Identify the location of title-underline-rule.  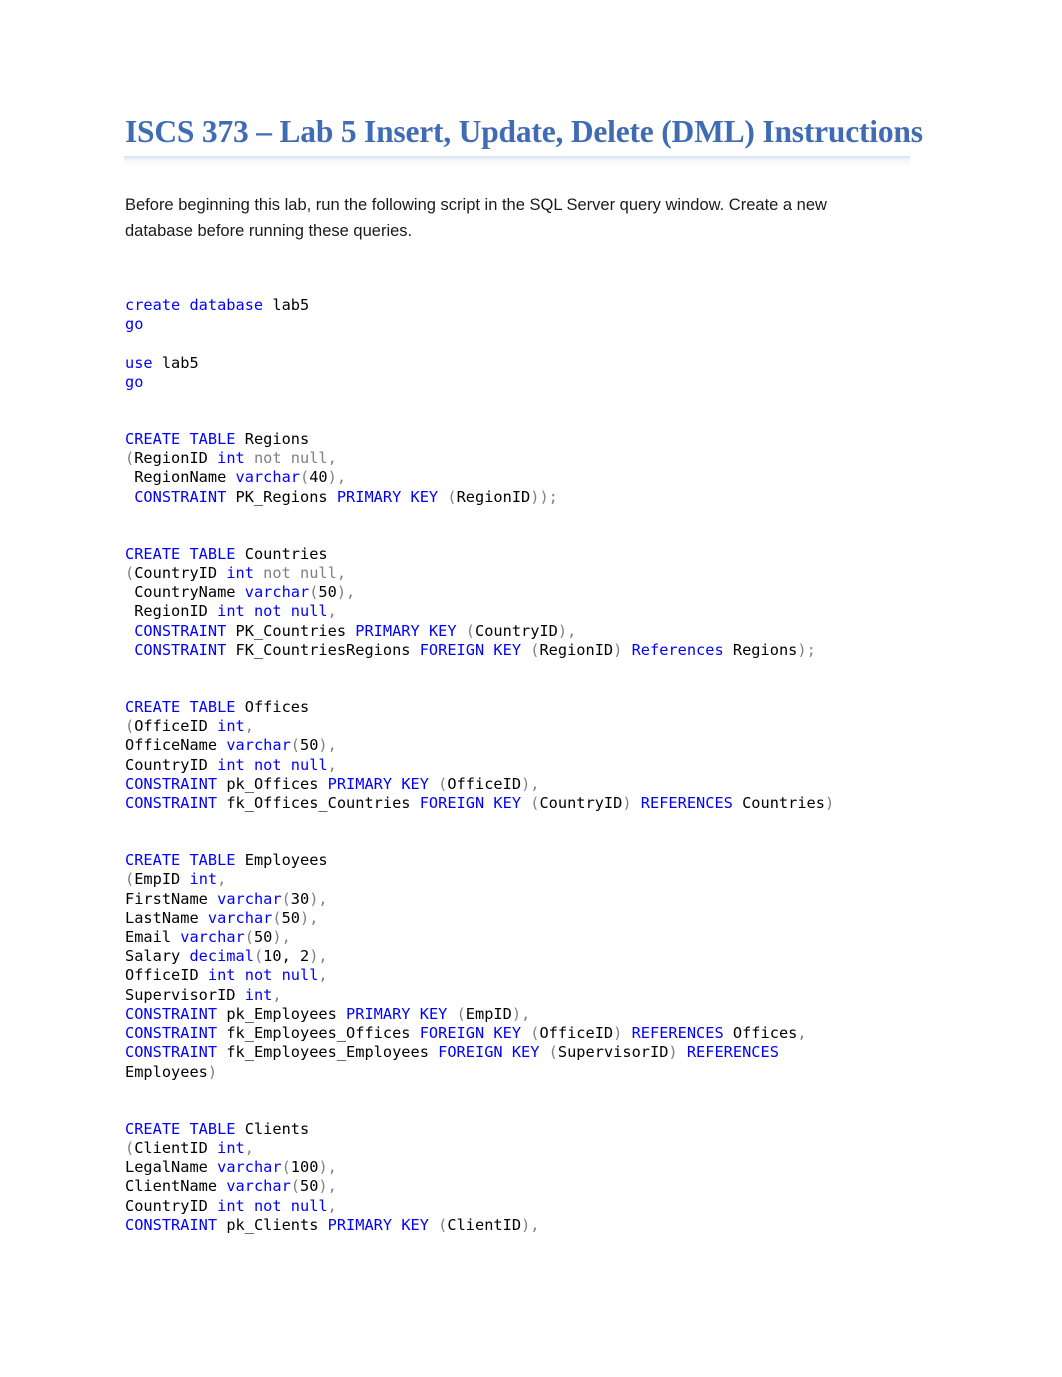
(517, 161).